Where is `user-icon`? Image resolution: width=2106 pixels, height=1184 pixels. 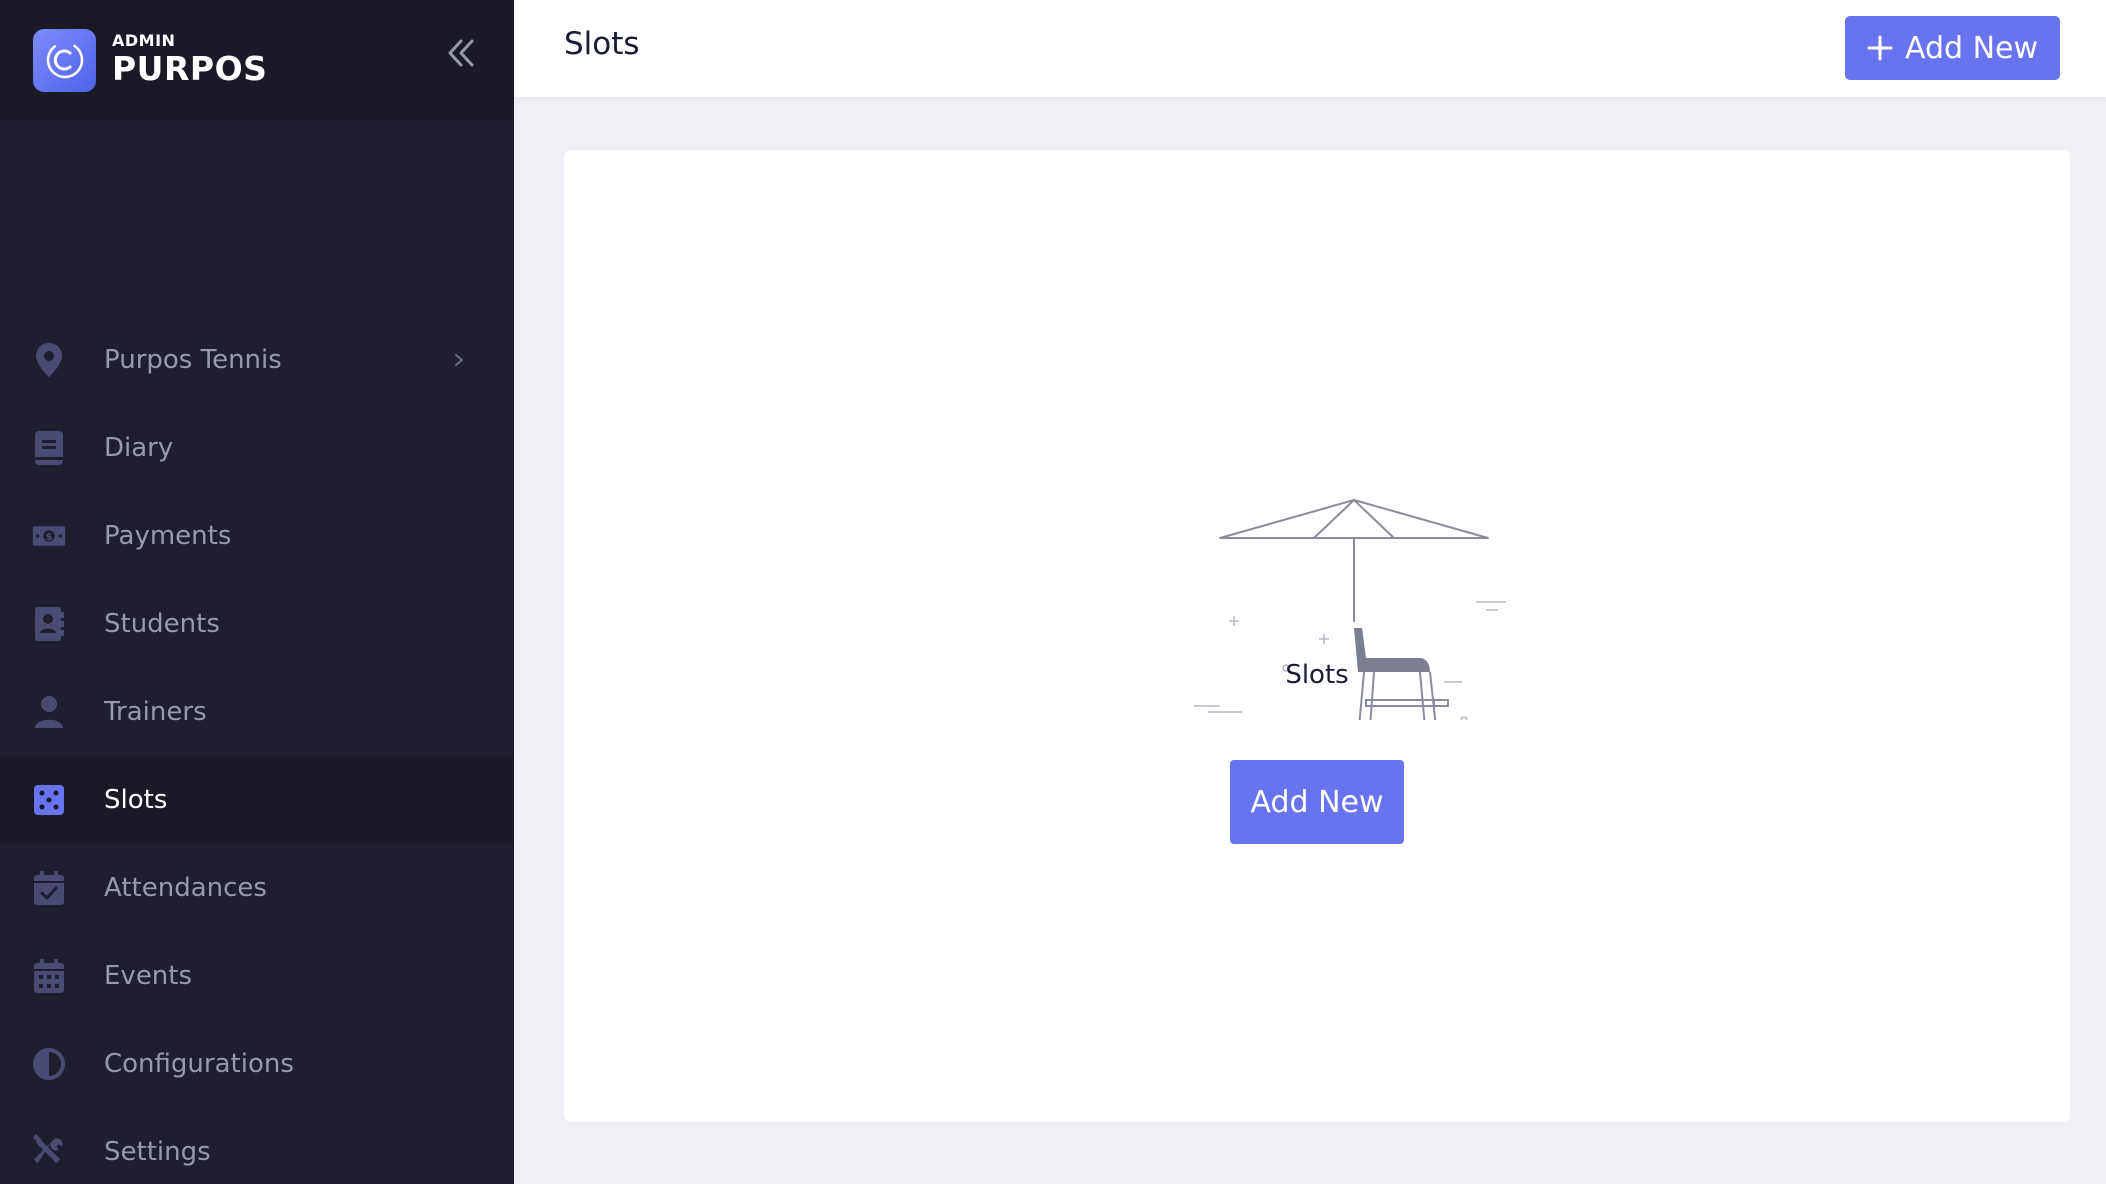 user-icon is located at coordinates (49, 712).